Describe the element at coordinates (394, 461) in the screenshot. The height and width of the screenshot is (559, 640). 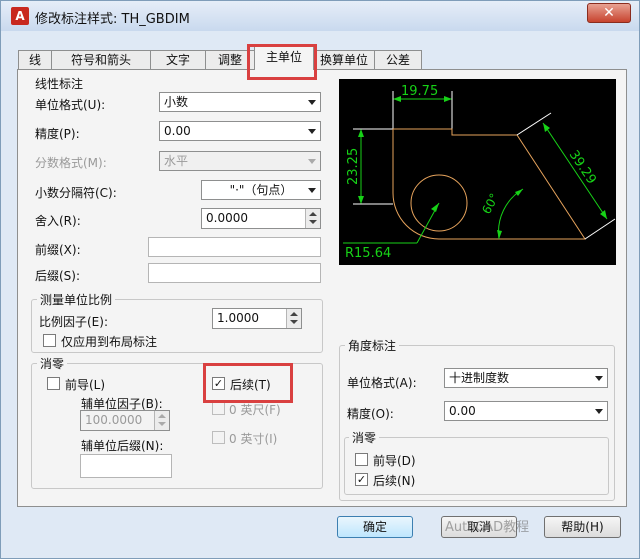
I see `angular-leading-label: 前导(D)` at that location.